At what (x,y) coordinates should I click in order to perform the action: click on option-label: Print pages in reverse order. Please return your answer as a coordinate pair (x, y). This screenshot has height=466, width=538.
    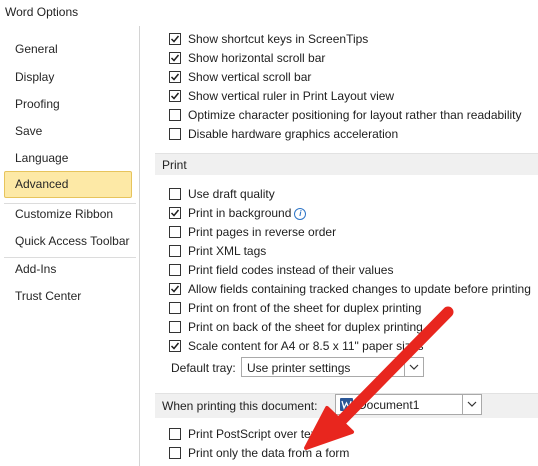
    Looking at the image, I should click on (262, 232).